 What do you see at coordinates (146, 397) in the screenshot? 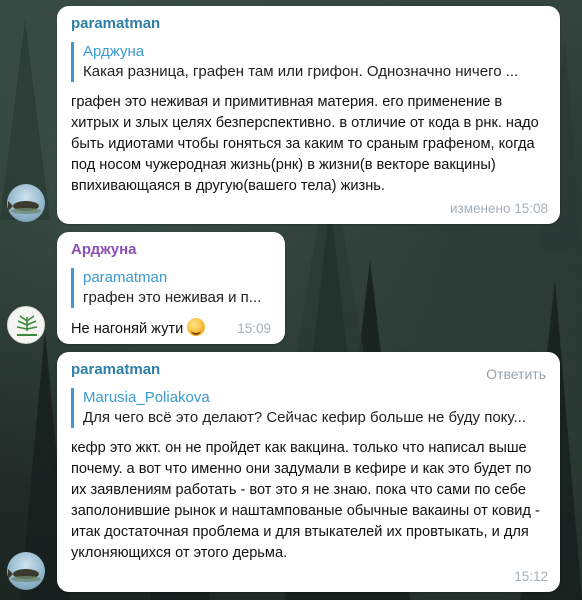
I see `quote-author: Marusia_Poliakova` at bounding box center [146, 397].